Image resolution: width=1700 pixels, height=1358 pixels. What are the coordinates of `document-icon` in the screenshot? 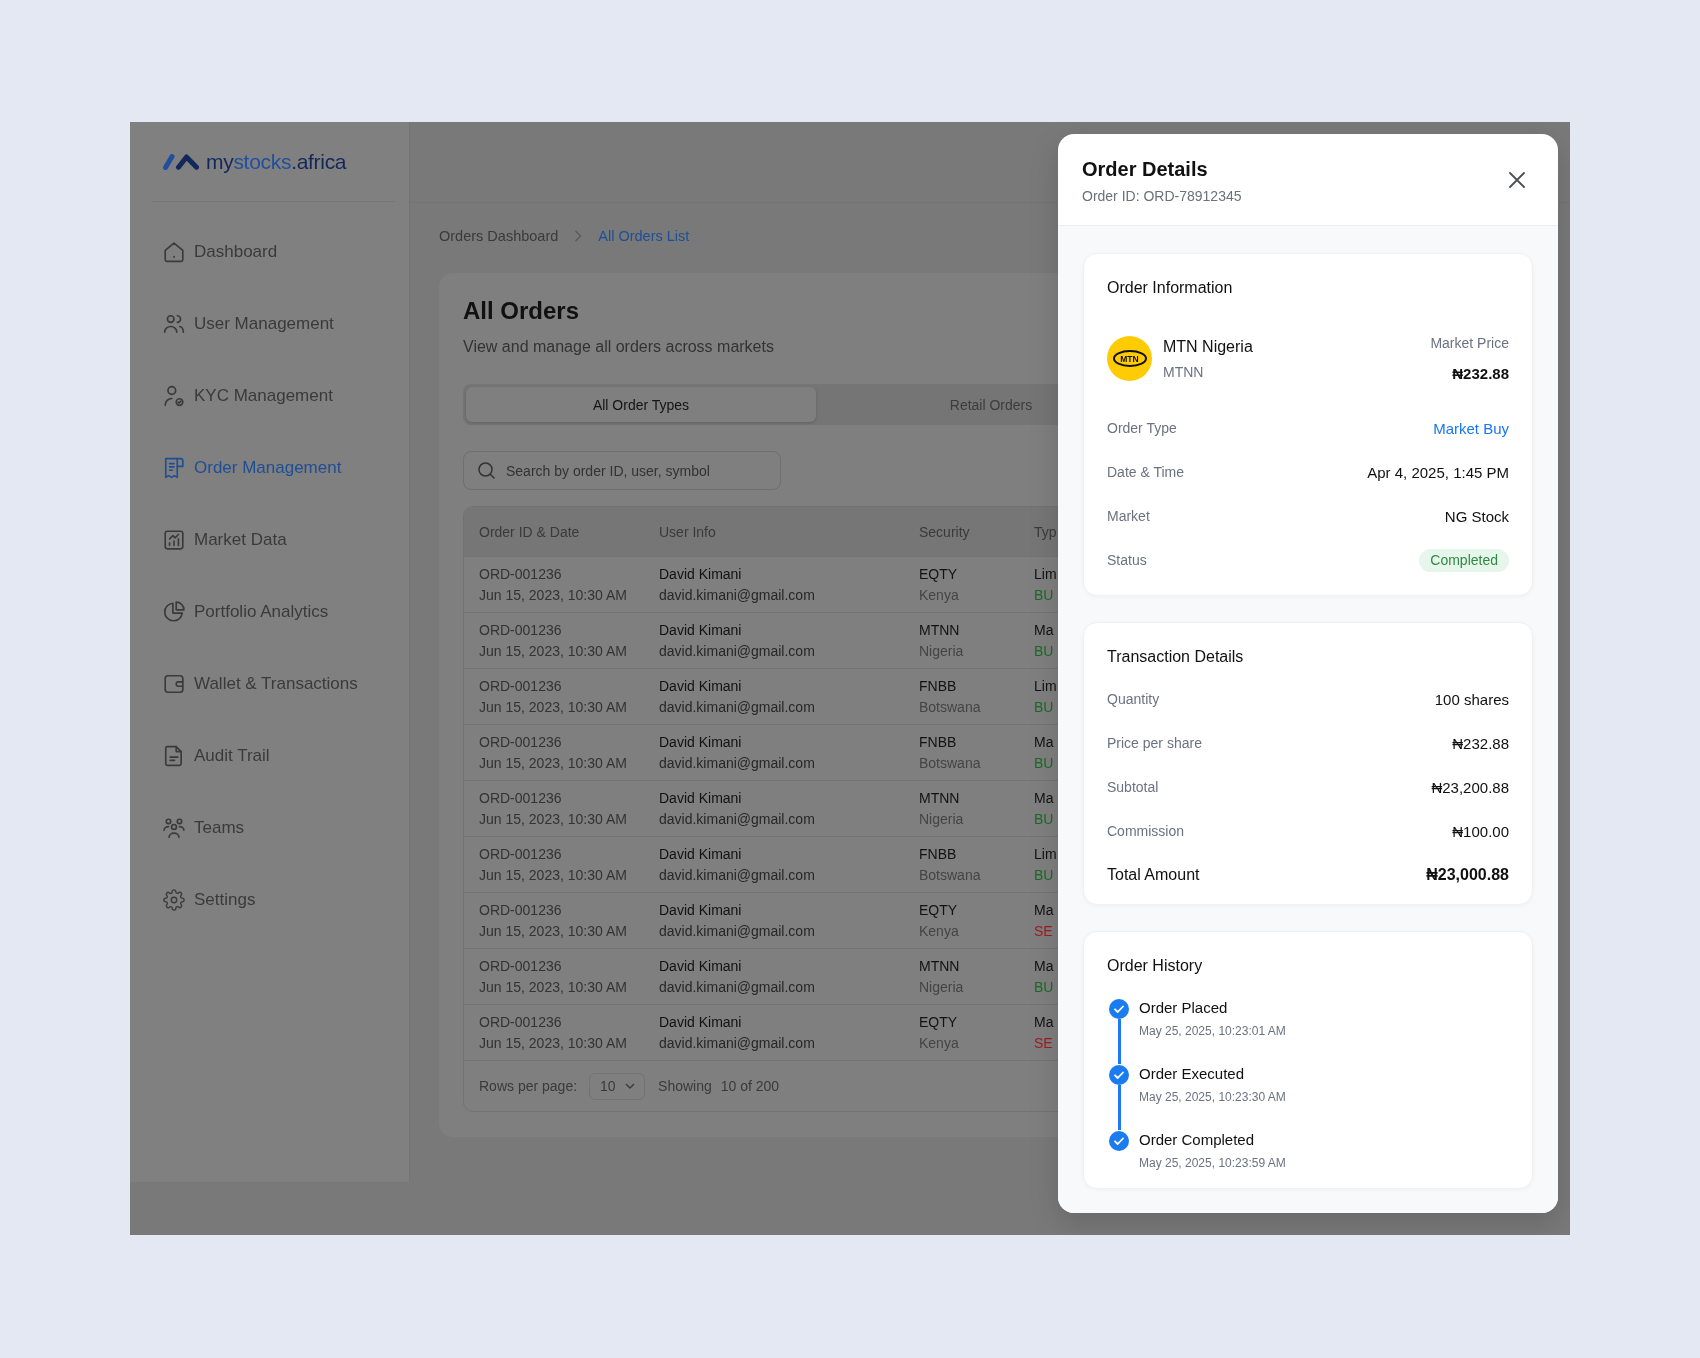 It's located at (174, 756).